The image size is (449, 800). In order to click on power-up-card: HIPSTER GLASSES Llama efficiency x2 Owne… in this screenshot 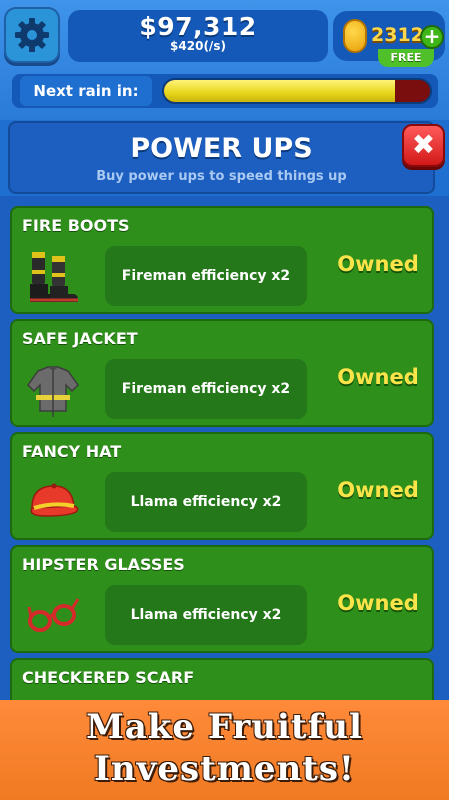, I will do `click(222, 599)`.